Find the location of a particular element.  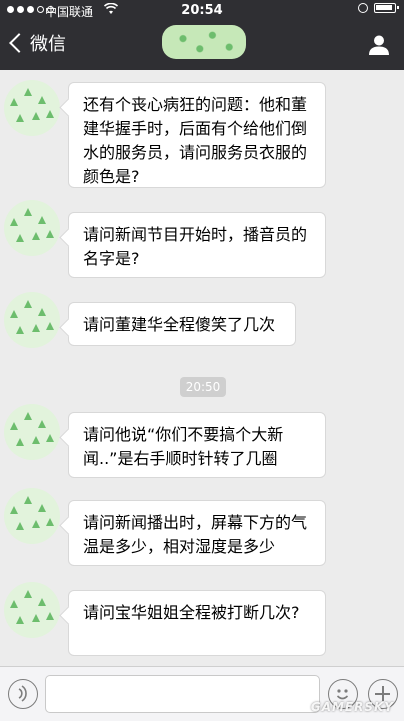

message-bubble: 请问新闻节目开始时，播音员的名字是? is located at coordinates (197, 245).